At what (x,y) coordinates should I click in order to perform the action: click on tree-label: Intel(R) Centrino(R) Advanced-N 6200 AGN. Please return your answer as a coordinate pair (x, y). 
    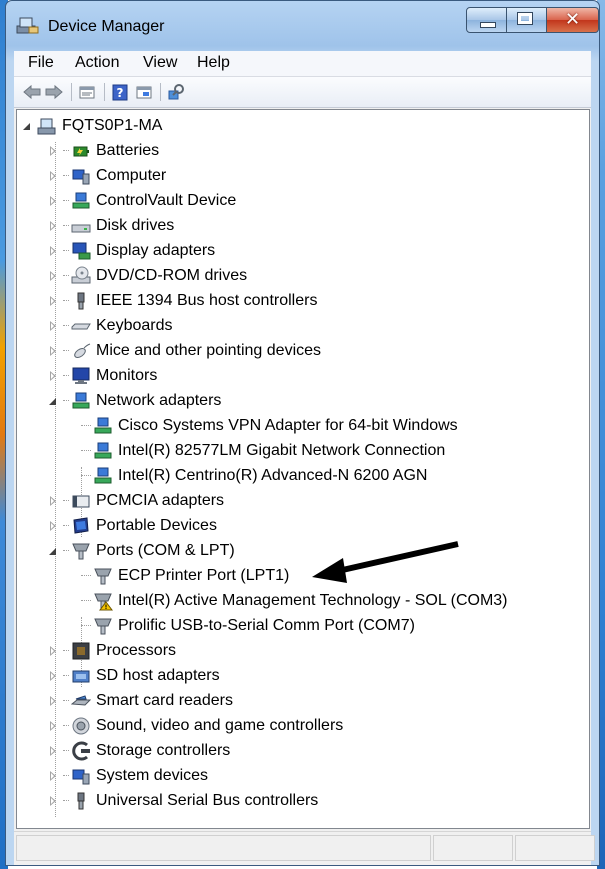
    Looking at the image, I should click on (273, 475).